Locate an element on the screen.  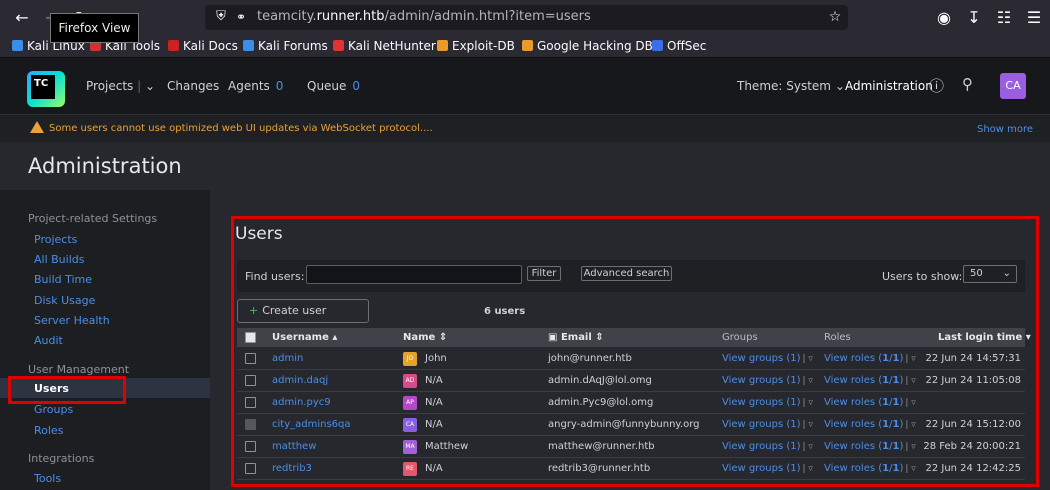
extensions-icon: ☷ is located at coordinates (1004, 18).